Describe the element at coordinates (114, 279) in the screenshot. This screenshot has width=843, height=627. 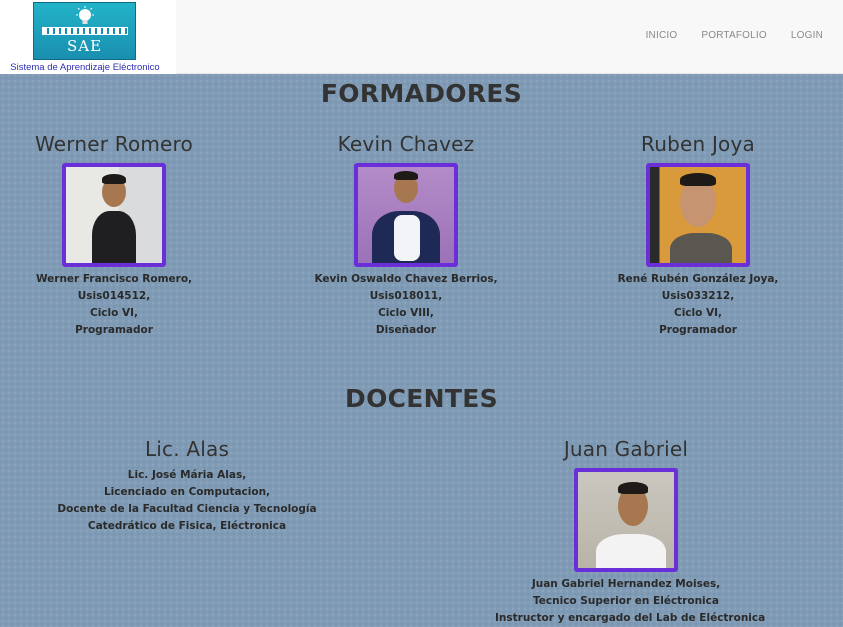
I see `detail-line: Werner Francisco Romero,` at that location.